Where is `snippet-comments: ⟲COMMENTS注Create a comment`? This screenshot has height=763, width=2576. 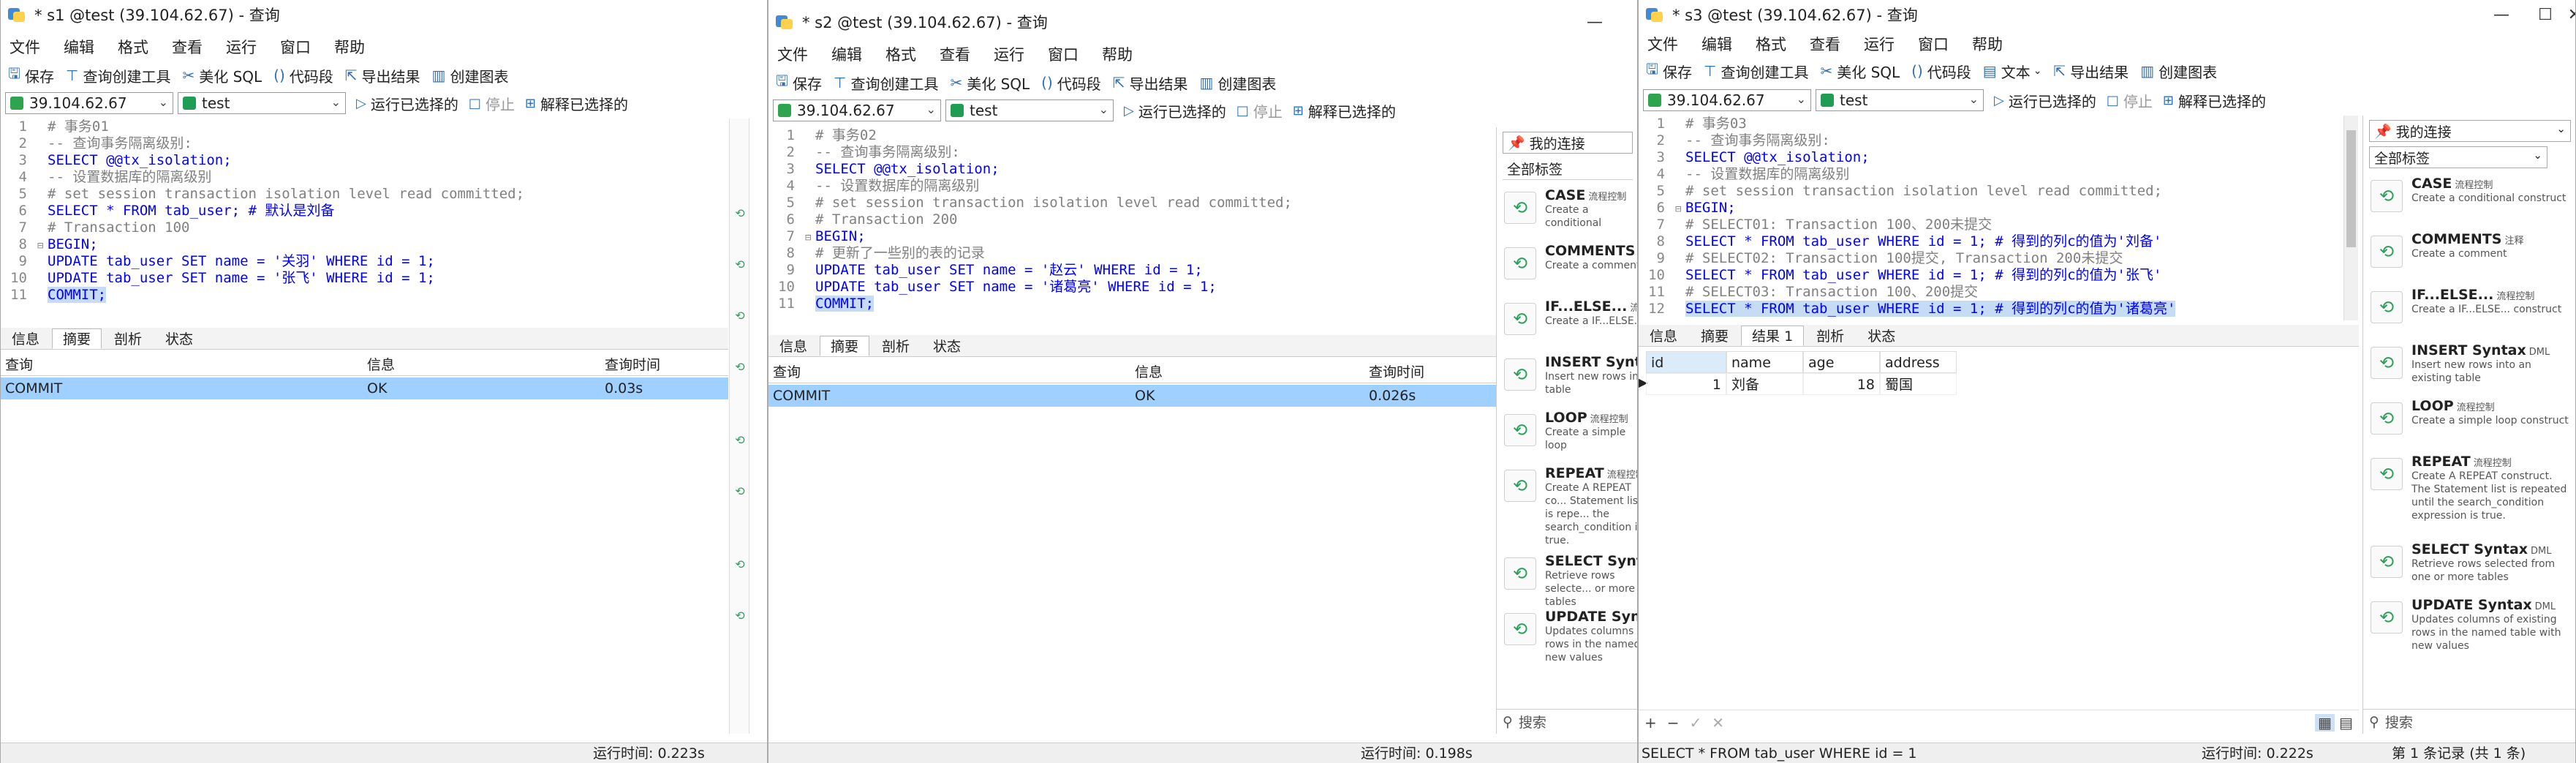
snippet-comments: ⟲COMMENTS注Create a comment is located at coordinates (1570, 267).